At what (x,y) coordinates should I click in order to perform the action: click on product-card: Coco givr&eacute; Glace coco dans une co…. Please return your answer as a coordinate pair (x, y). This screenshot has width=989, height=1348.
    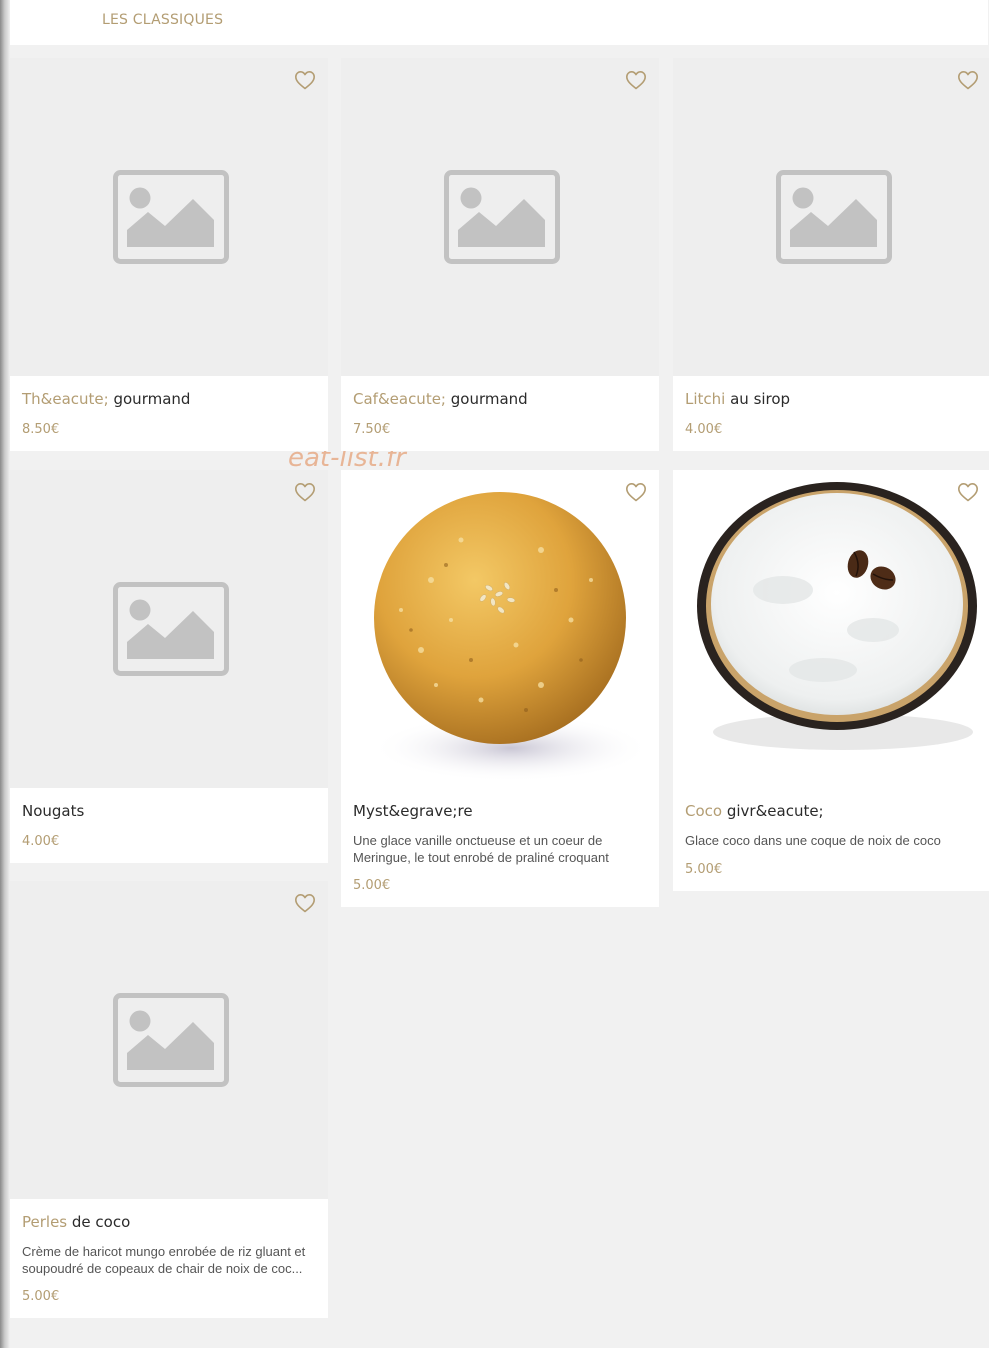
    Looking at the image, I should click on (831, 680).